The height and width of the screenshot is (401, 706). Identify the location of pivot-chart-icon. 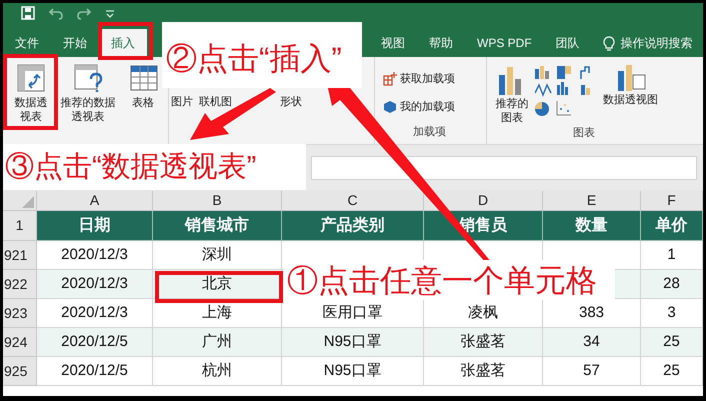
(631, 78).